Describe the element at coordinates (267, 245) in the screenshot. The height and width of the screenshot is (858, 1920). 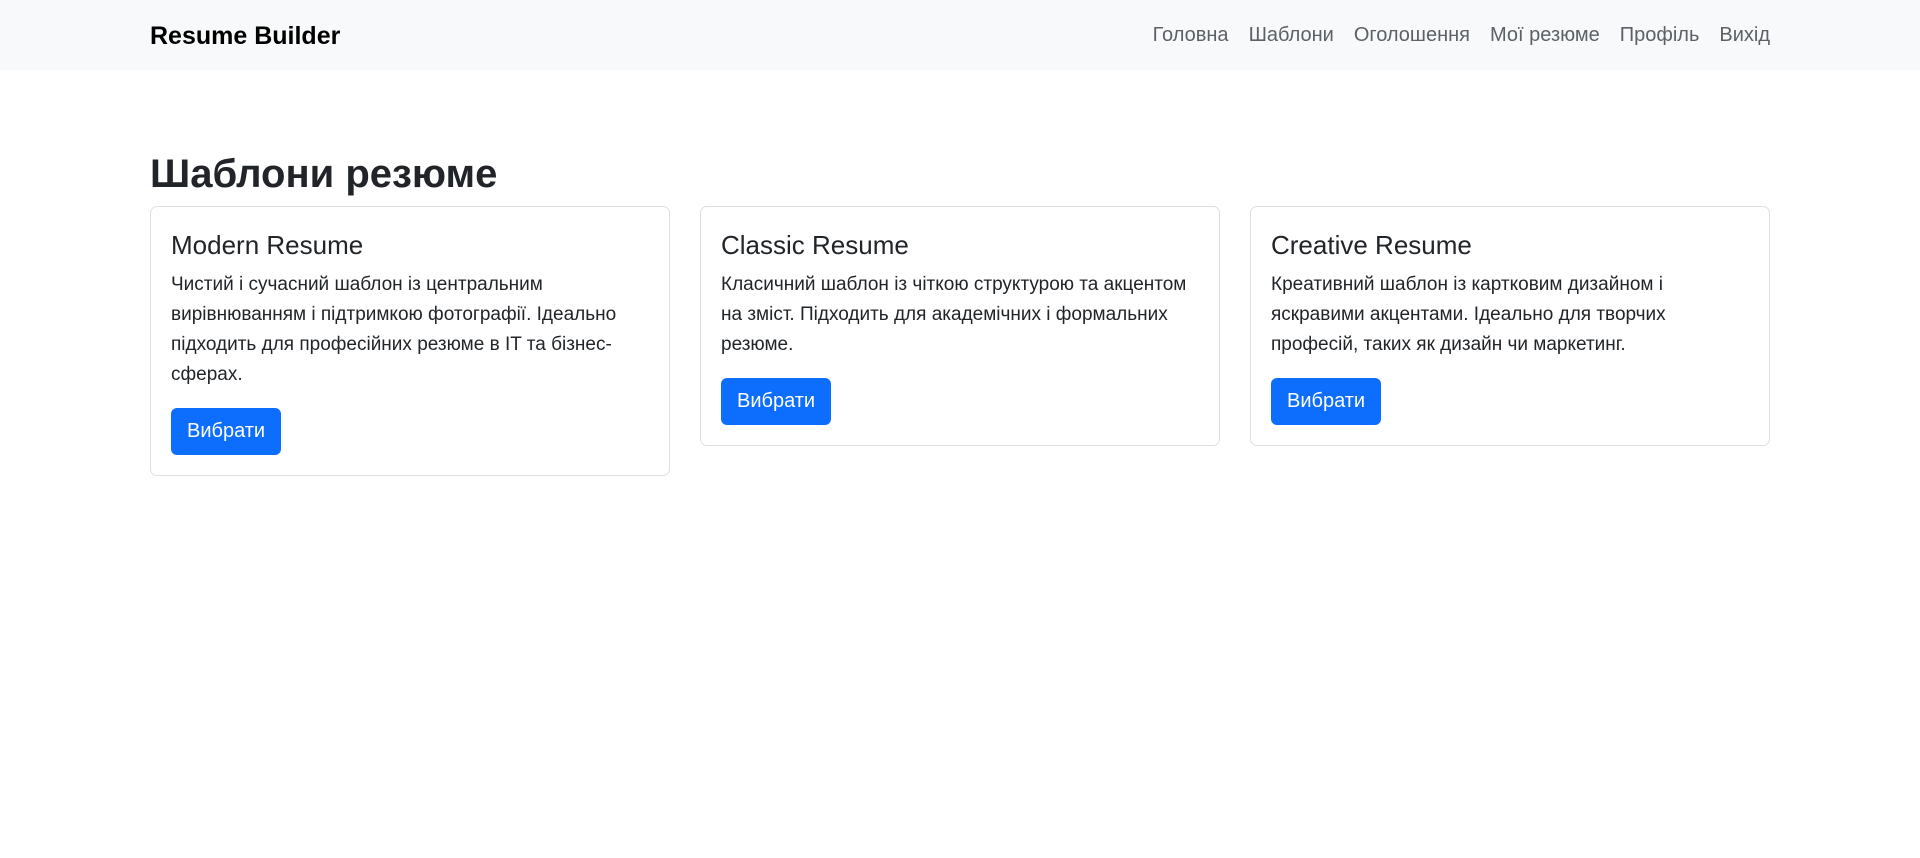
I see `card-title: Modern Resume` at that location.